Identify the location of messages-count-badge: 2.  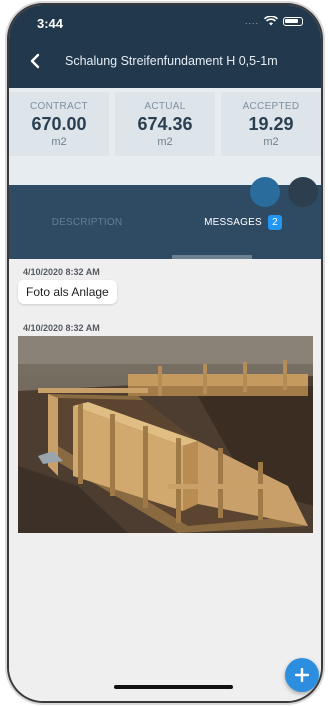
(274, 222).